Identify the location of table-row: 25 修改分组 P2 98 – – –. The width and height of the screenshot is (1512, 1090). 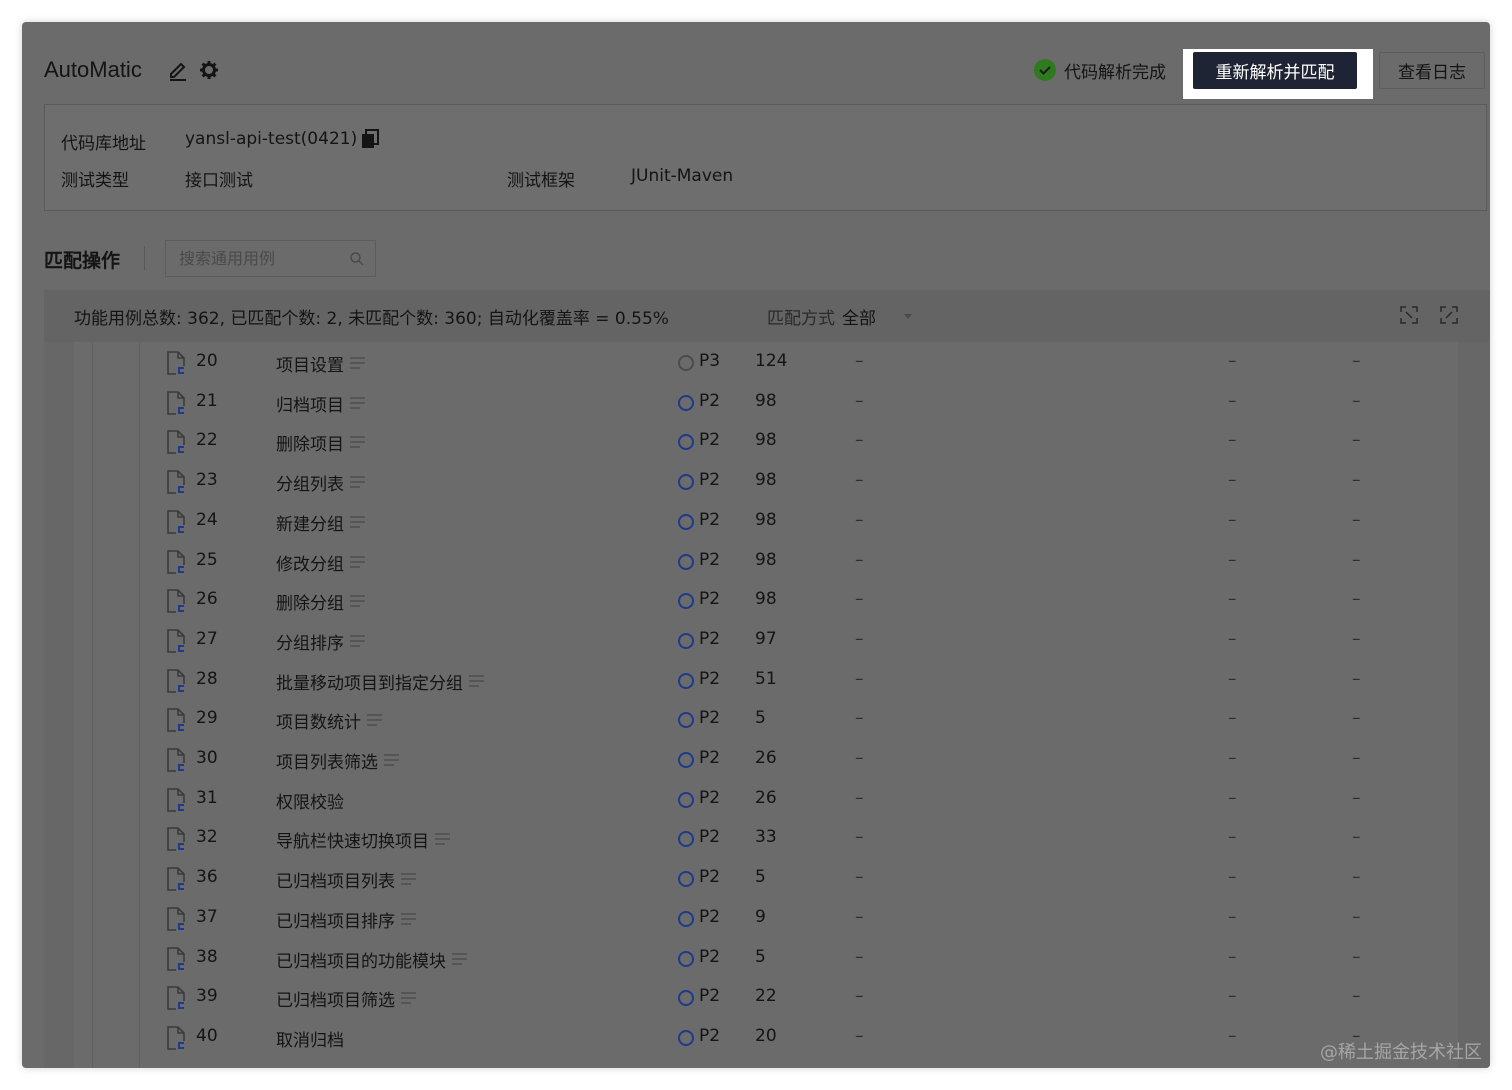
(767, 562).